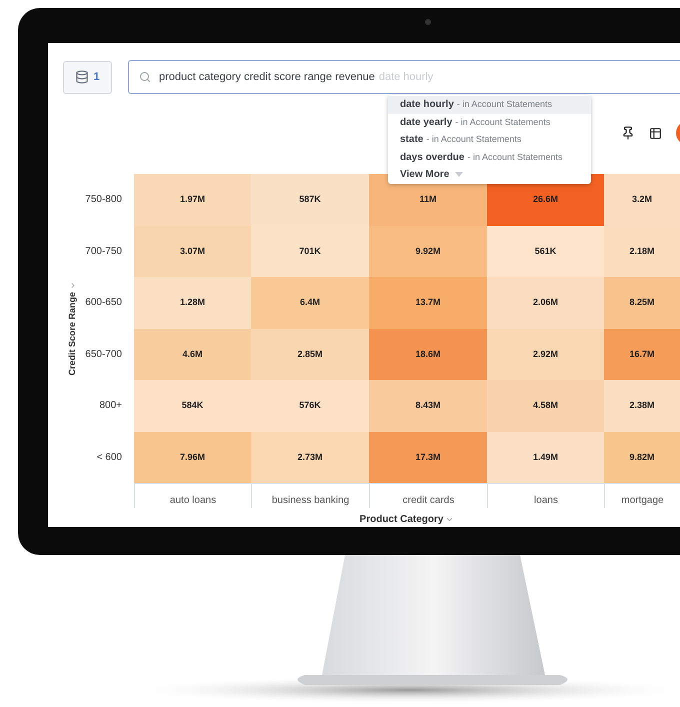 The width and height of the screenshot is (680, 707). What do you see at coordinates (192, 302) in the screenshot?
I see `heatmap-cell: 1.28M` at bounding box center [192, 302].